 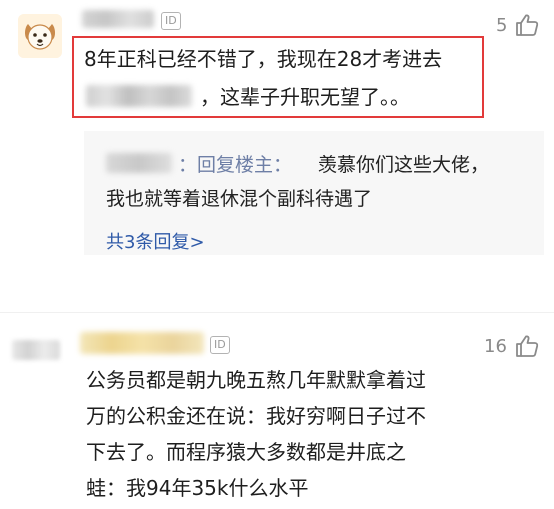 I want to click on comment-text-line: 公务员都是朝九晚五熬几年默默拿着过, so click(x=256, y=380).